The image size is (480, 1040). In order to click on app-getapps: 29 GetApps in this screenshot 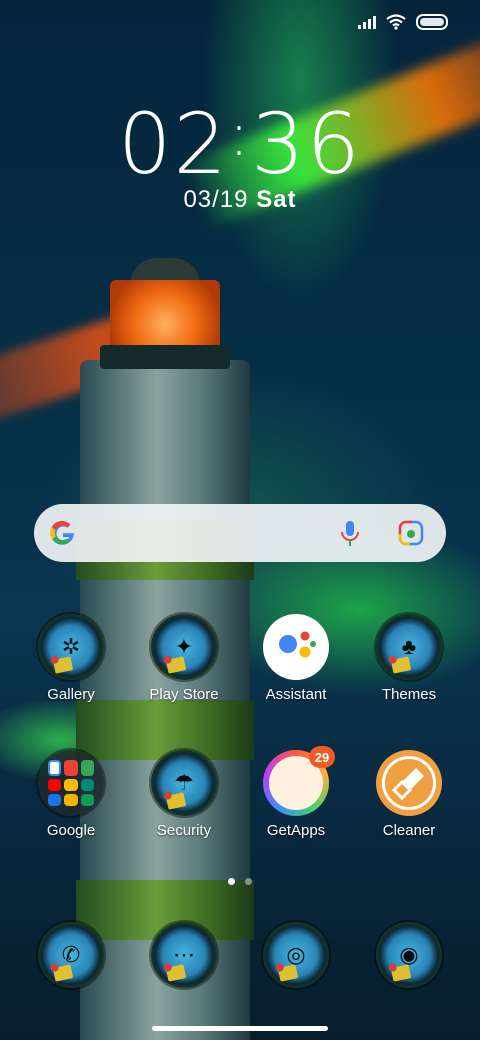, I will do `click(296, 792)`.